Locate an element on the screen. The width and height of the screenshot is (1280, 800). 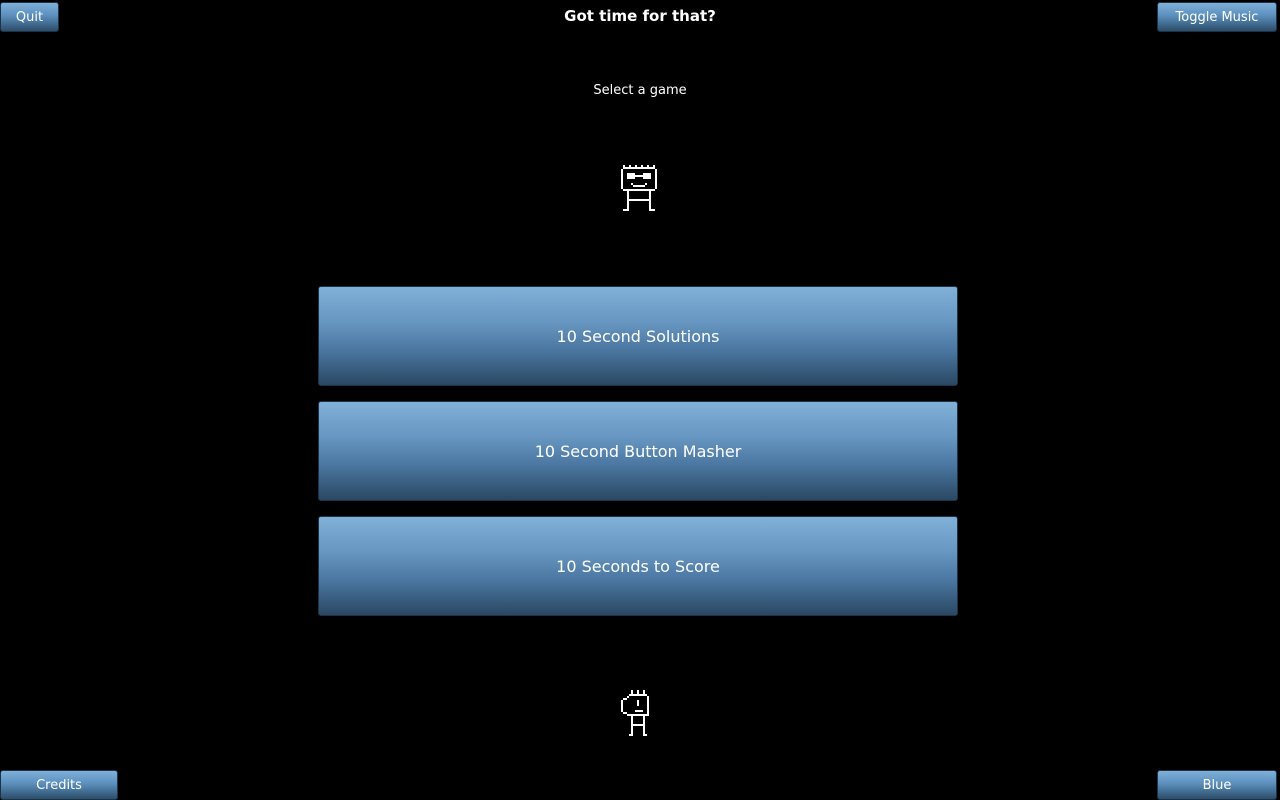
page-title: Got time for that? is located at coordinates (640, 16).